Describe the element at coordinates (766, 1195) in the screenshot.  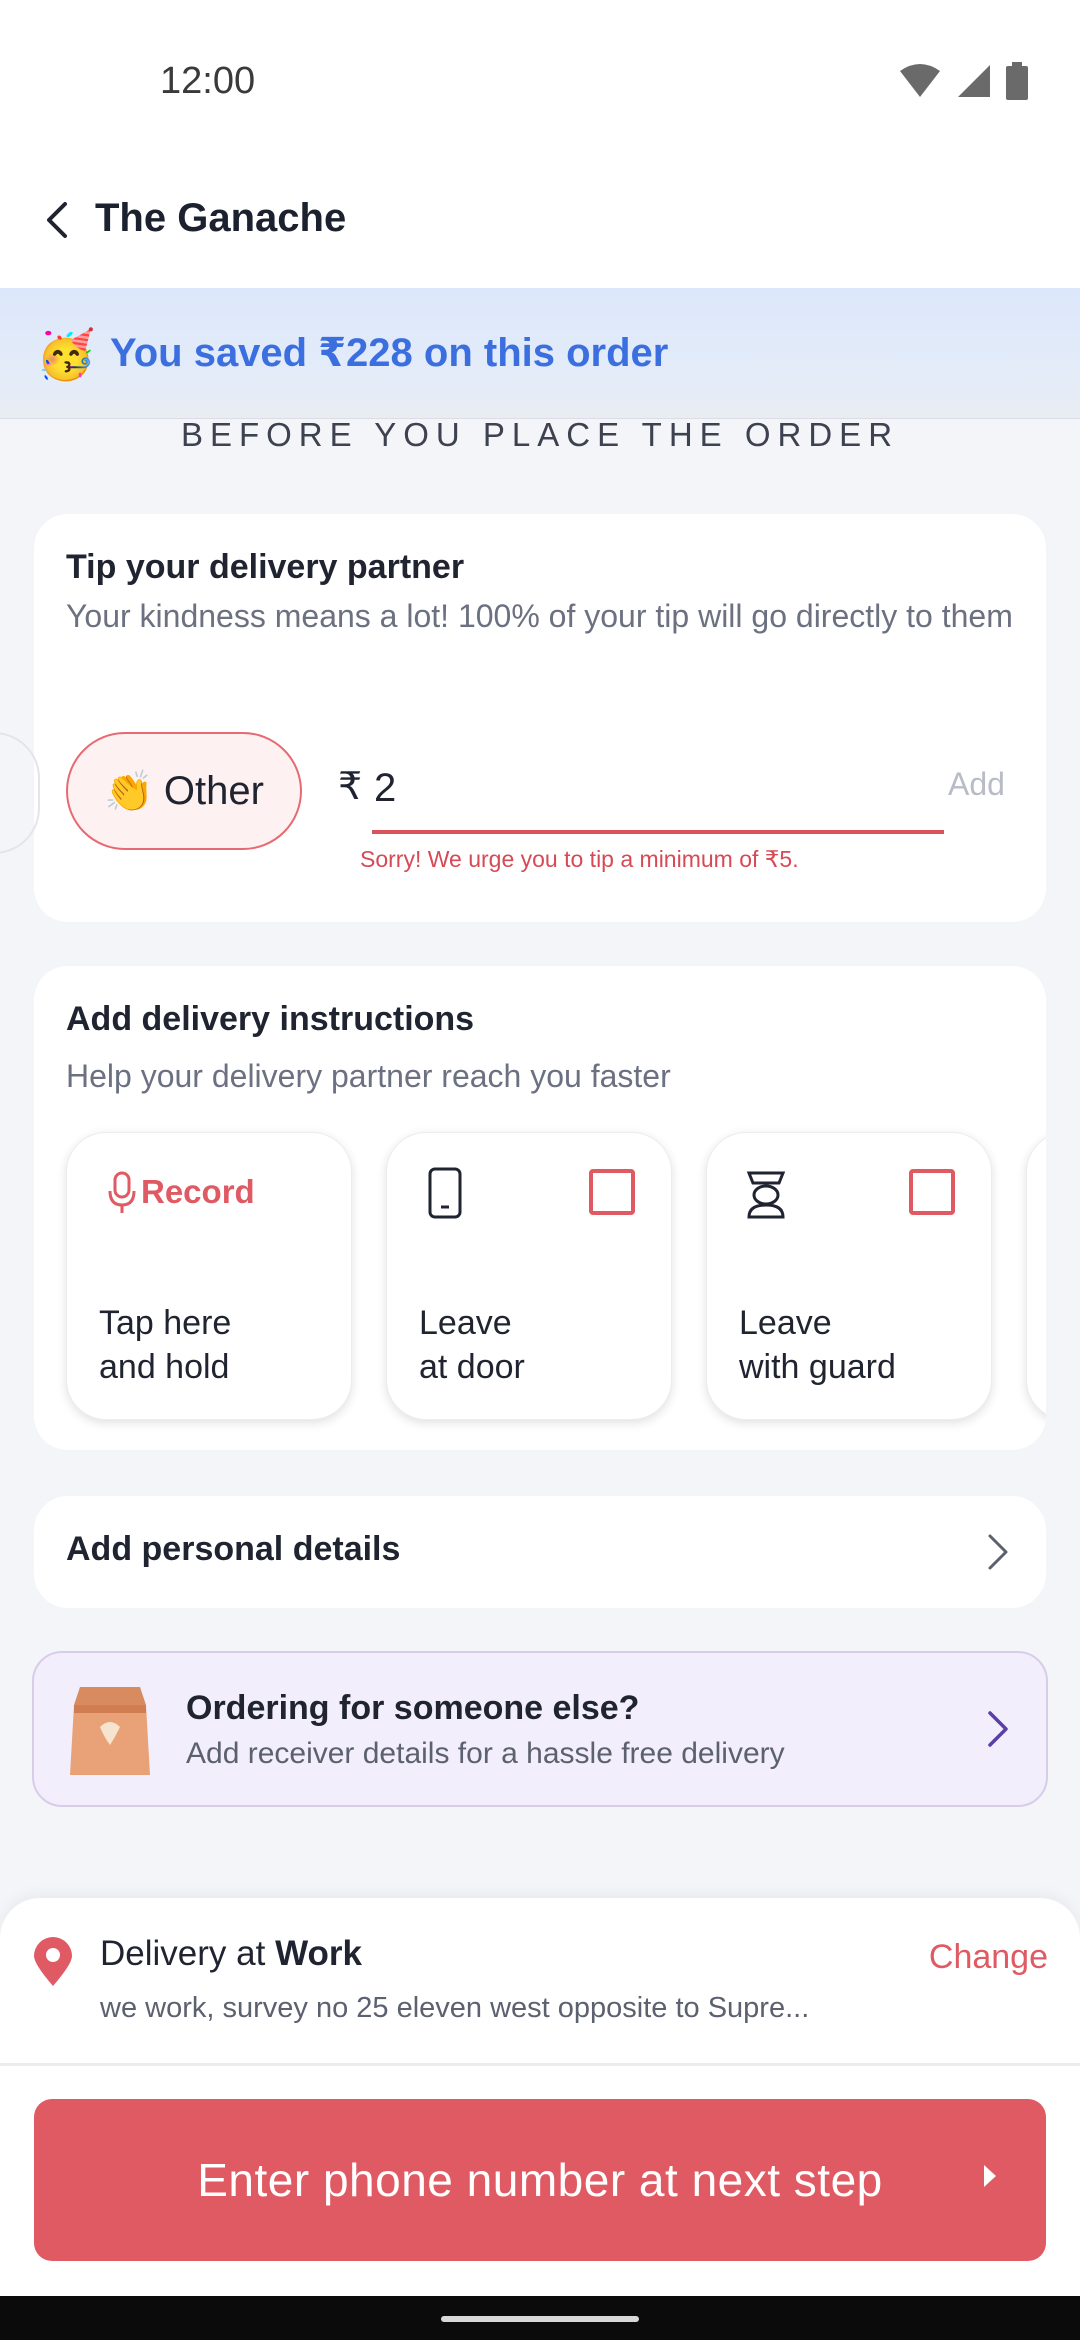
I see `guard-icon` at that location.